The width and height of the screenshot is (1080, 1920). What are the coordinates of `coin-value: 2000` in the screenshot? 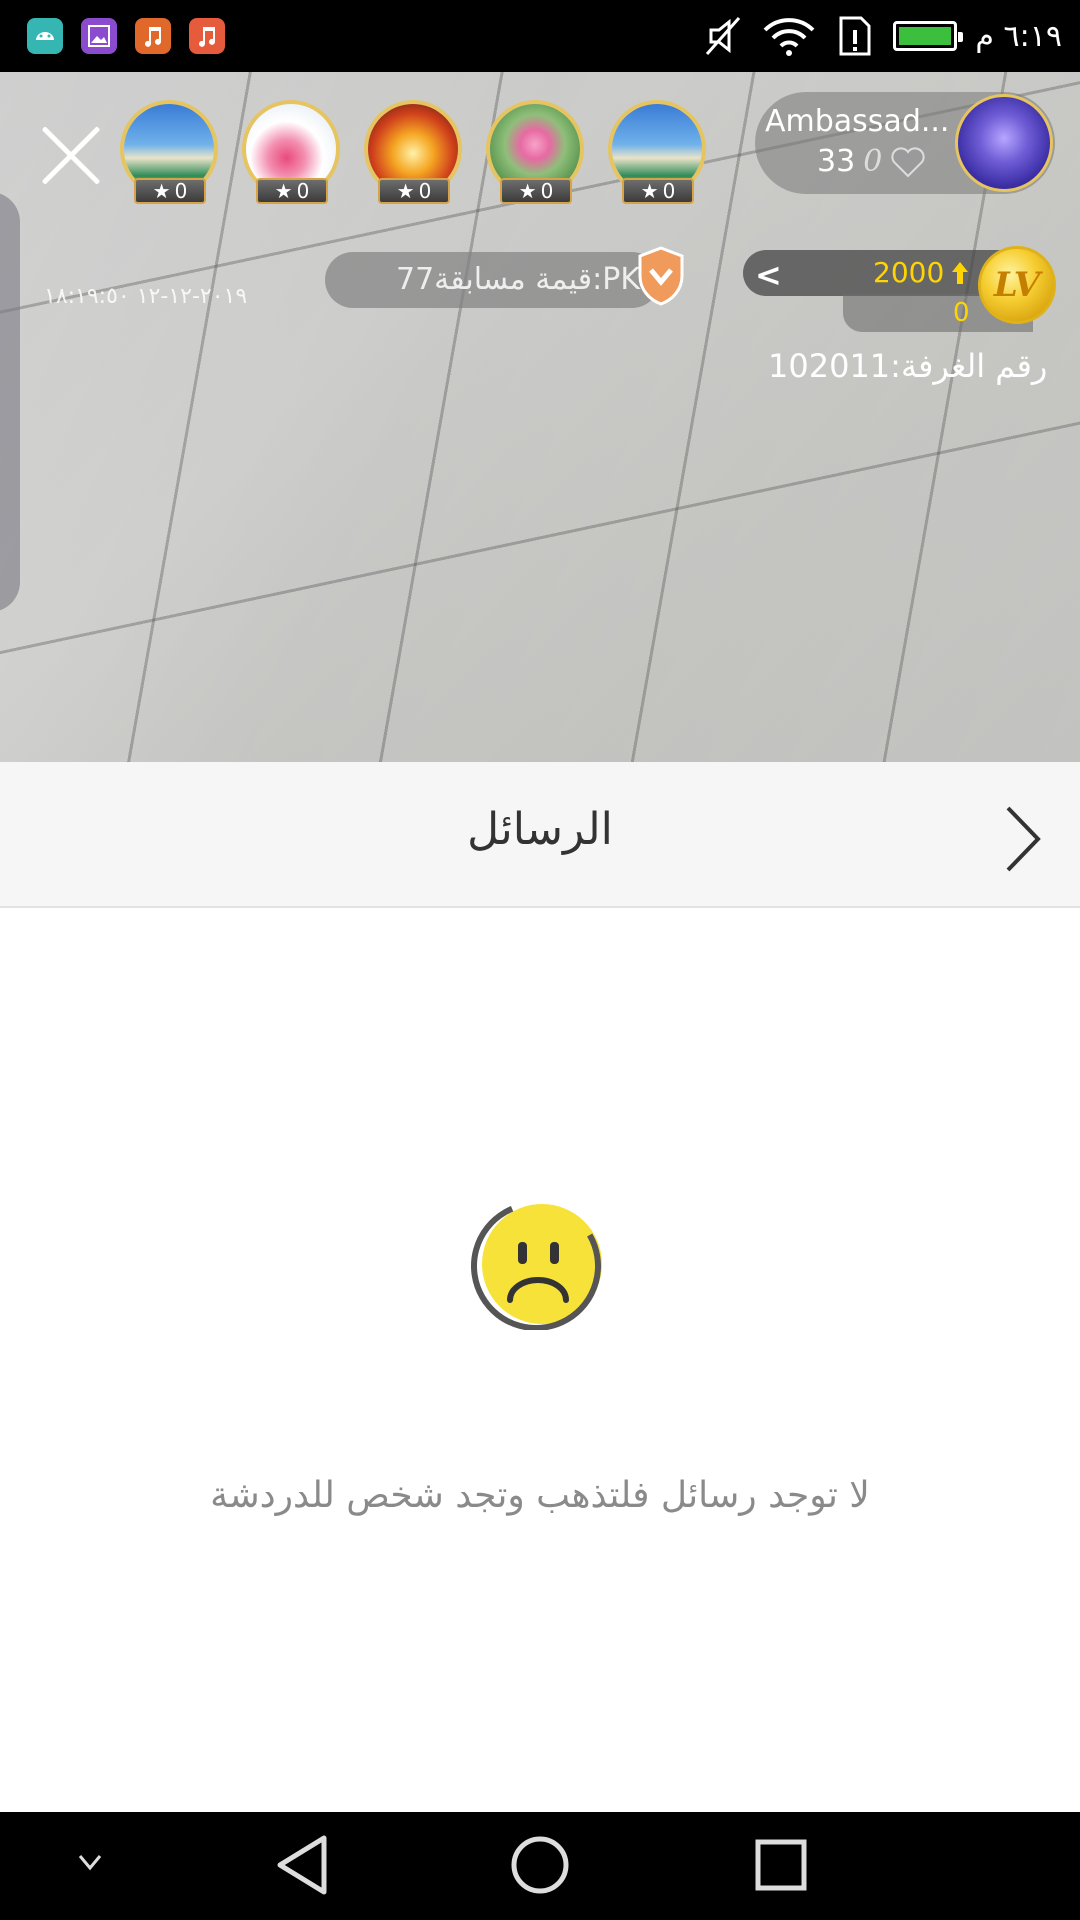 It's located at (921, 272).